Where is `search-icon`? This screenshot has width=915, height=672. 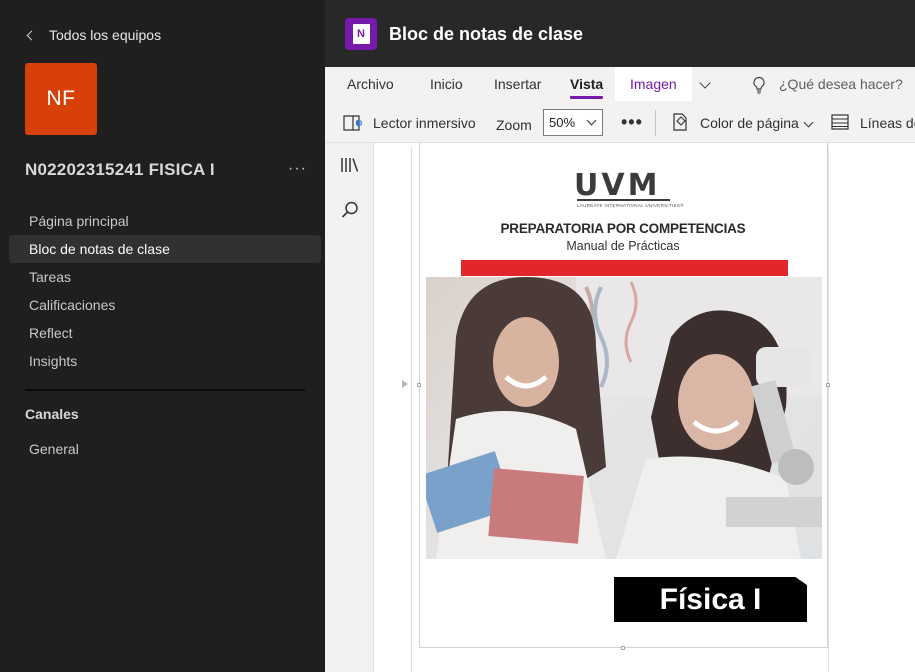 search-icon is located at coordinates (350, 210).